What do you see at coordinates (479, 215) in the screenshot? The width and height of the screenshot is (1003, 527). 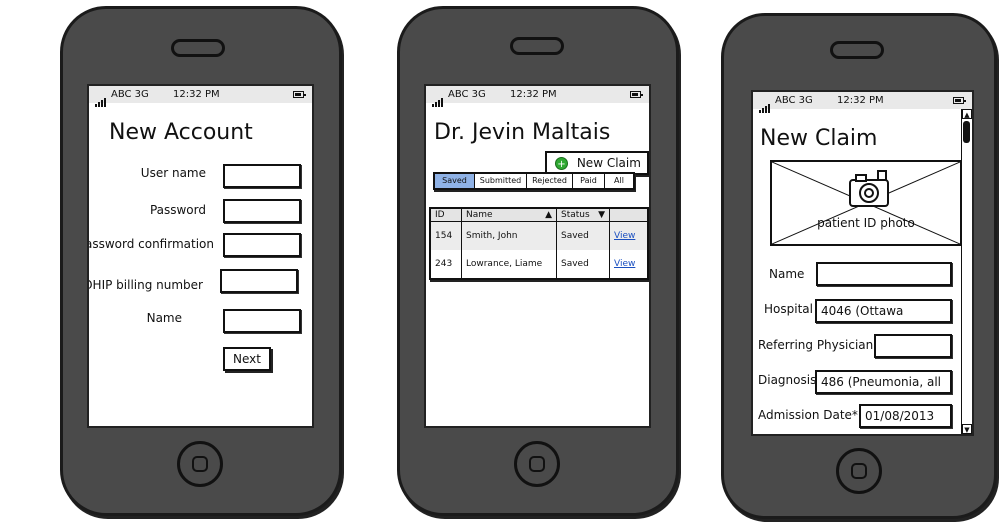 I see `column-name-label: Name` at bounding box center [479, 215].